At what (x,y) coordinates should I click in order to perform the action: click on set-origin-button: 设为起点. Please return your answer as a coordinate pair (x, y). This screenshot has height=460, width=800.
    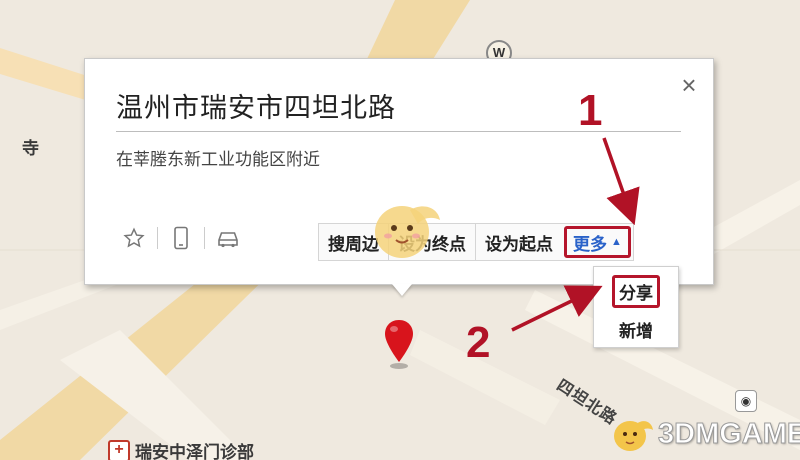
    Looking at the image, I should click on (519, 242).